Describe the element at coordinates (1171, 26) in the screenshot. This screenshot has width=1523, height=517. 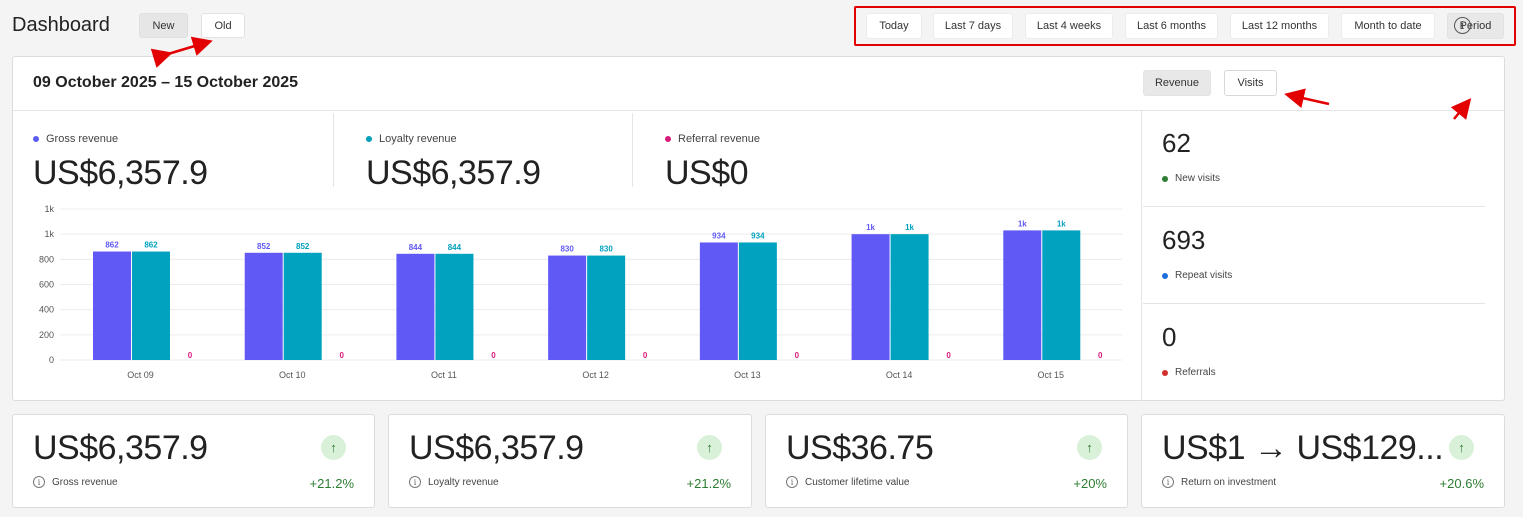
I see `period-last-6-months-button: Last 6 months` at that location.